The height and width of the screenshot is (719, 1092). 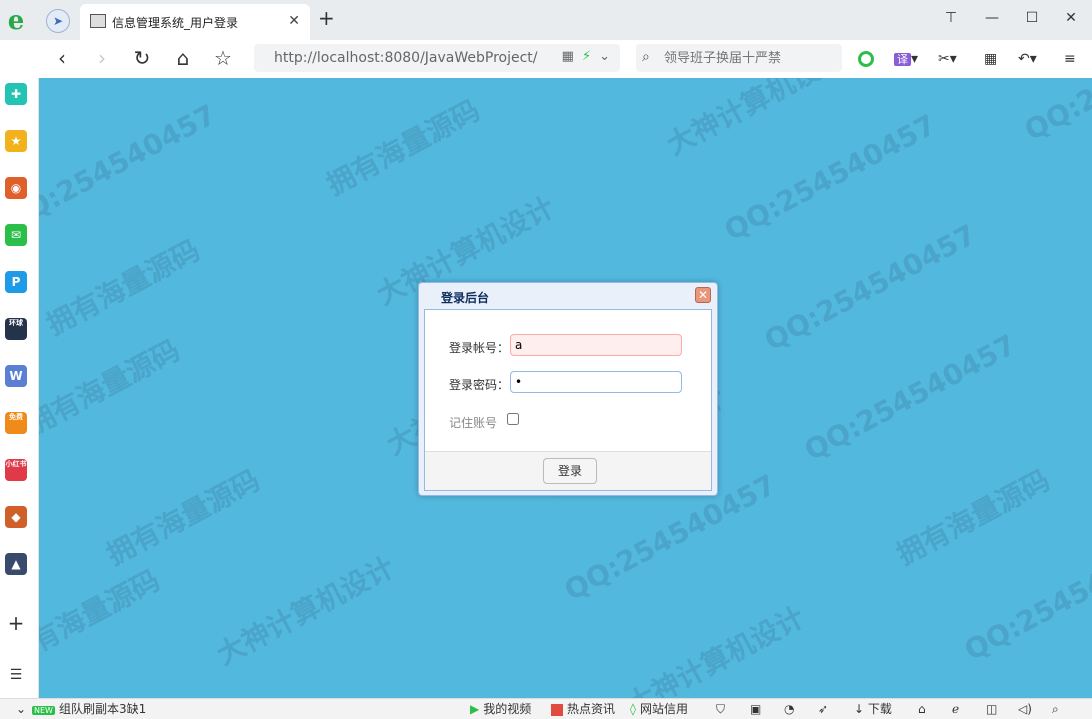 What do you see at coordinates (479, 348) in the screenshot?
I see `username-label: 登录帐号：` at bounding box center [479, 348].